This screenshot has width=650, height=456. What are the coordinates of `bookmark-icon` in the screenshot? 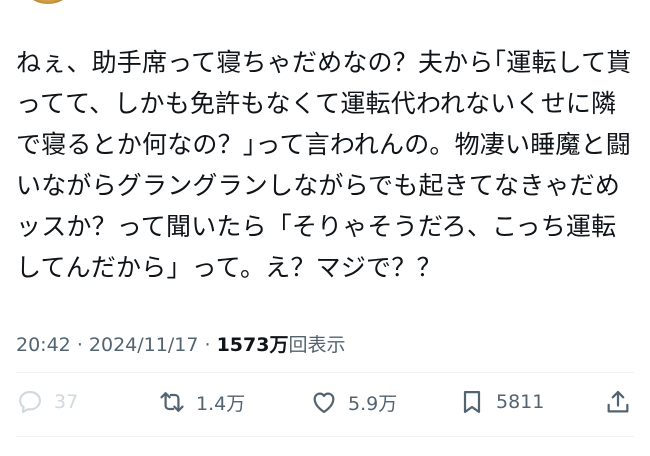 It's located at (472, 402).